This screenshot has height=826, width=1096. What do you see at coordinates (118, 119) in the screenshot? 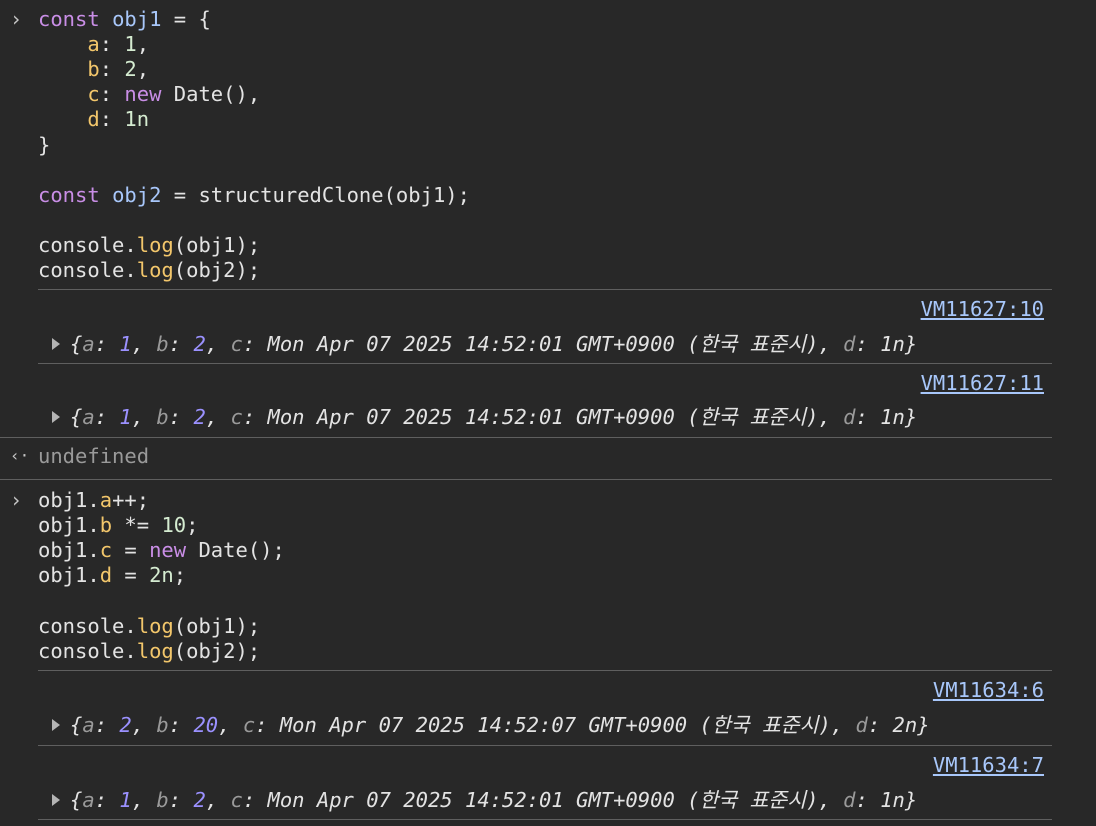
I see `code-line: d: 1n` at bounding box center [118, 119].